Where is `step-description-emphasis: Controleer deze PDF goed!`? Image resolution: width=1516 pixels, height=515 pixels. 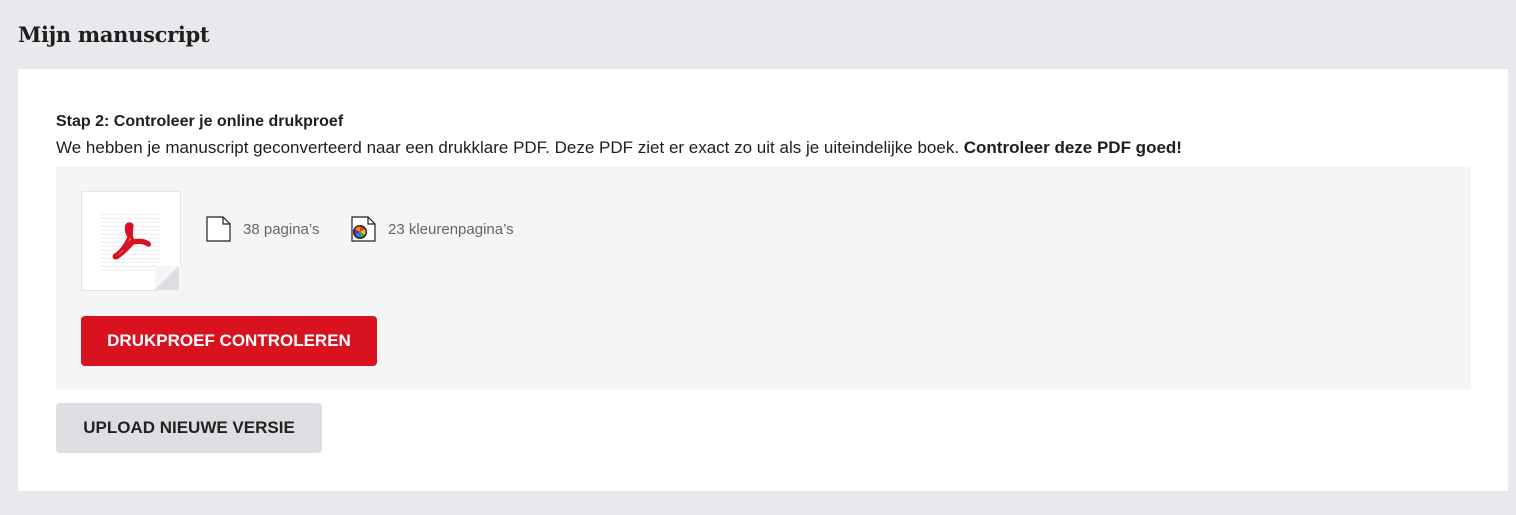 step-description-emphasis: Controleer deze PDF goed! is located at coordinates (1072, 147).